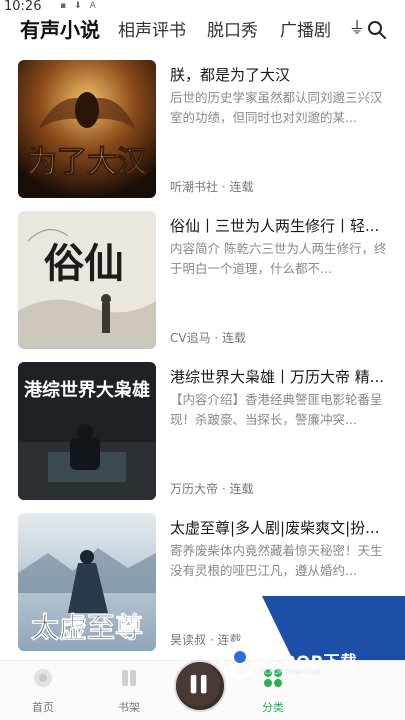  What do you see at coordinates (279, 74) in the screenshot?
I see `book-title: 朕，都是为了大汉` at bounding box center [279, 74].